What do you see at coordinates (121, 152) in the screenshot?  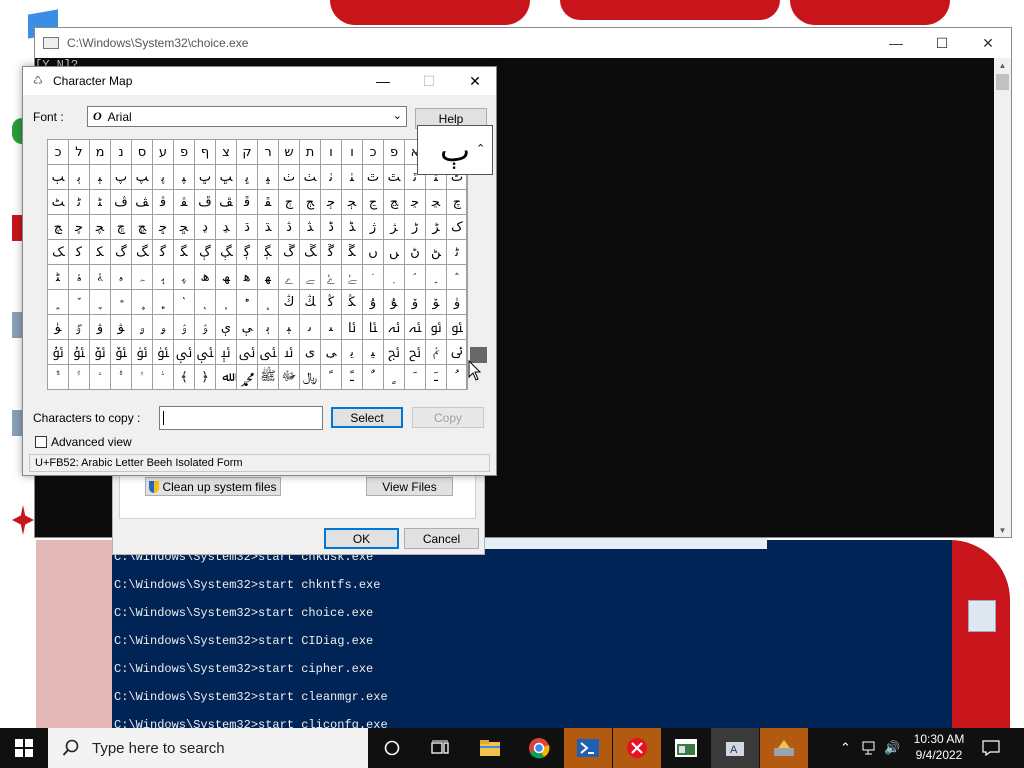 I see `char-cell: נ` at bounding box center [121, 152].